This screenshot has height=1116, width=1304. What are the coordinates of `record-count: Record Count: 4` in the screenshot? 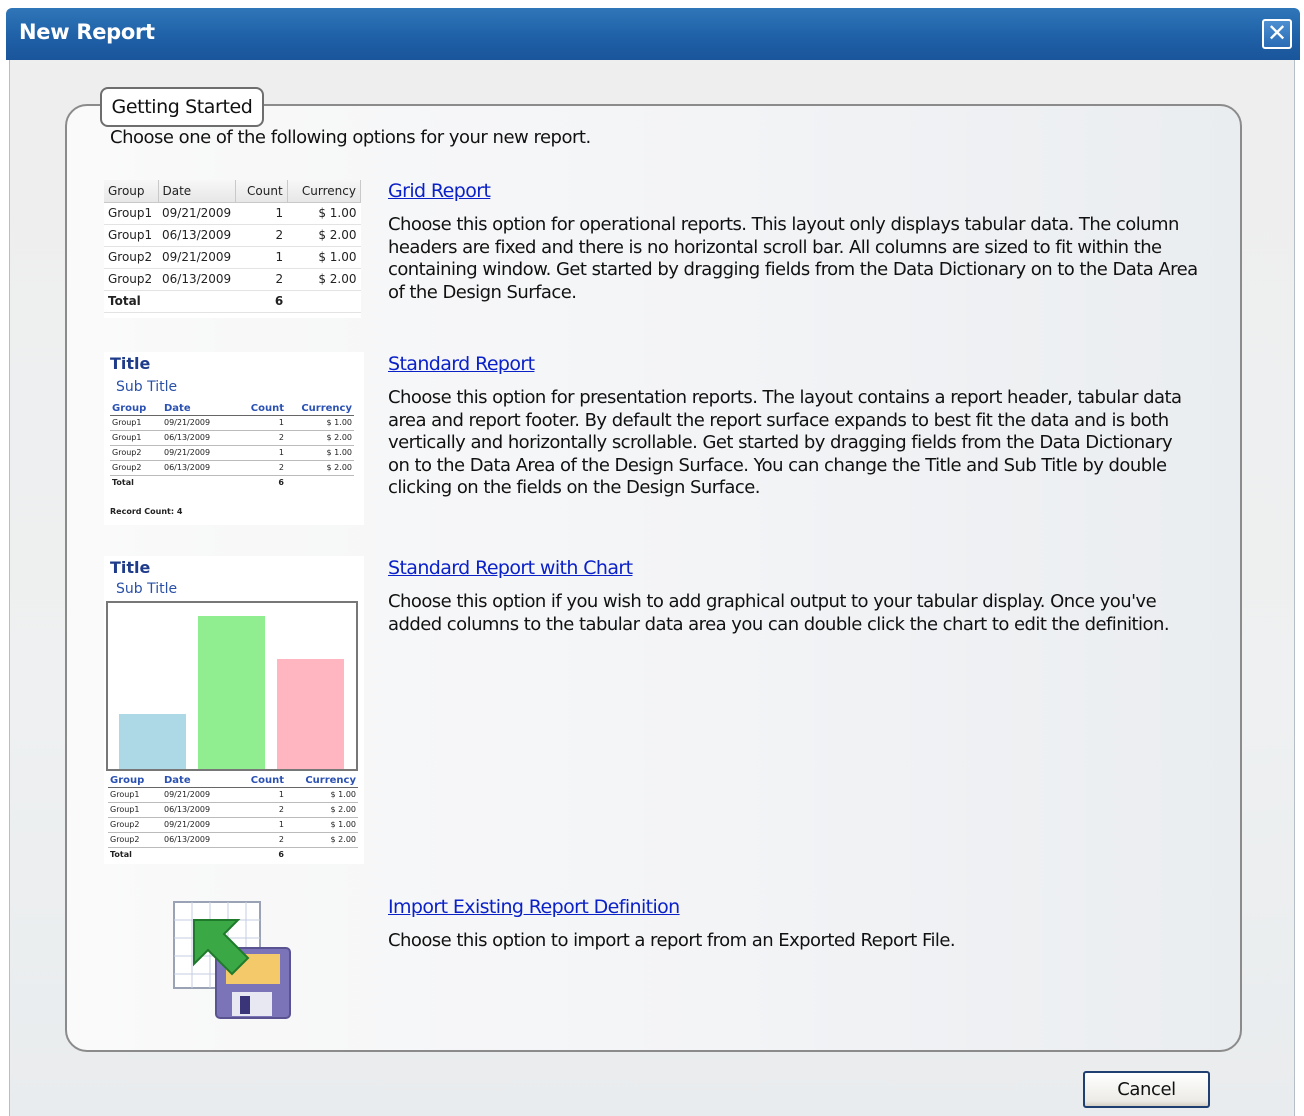 It's located at (146, 511).